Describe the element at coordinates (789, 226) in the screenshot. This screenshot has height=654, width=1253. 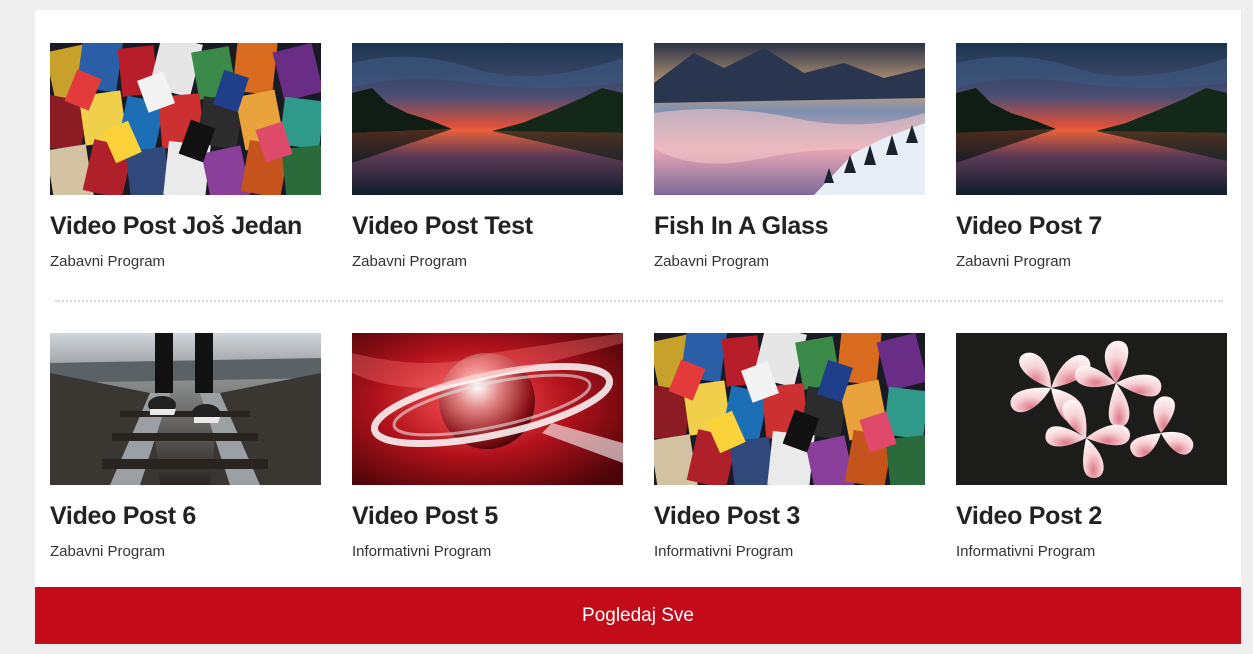
I see `post-title: Fish In A Glass` at that location.